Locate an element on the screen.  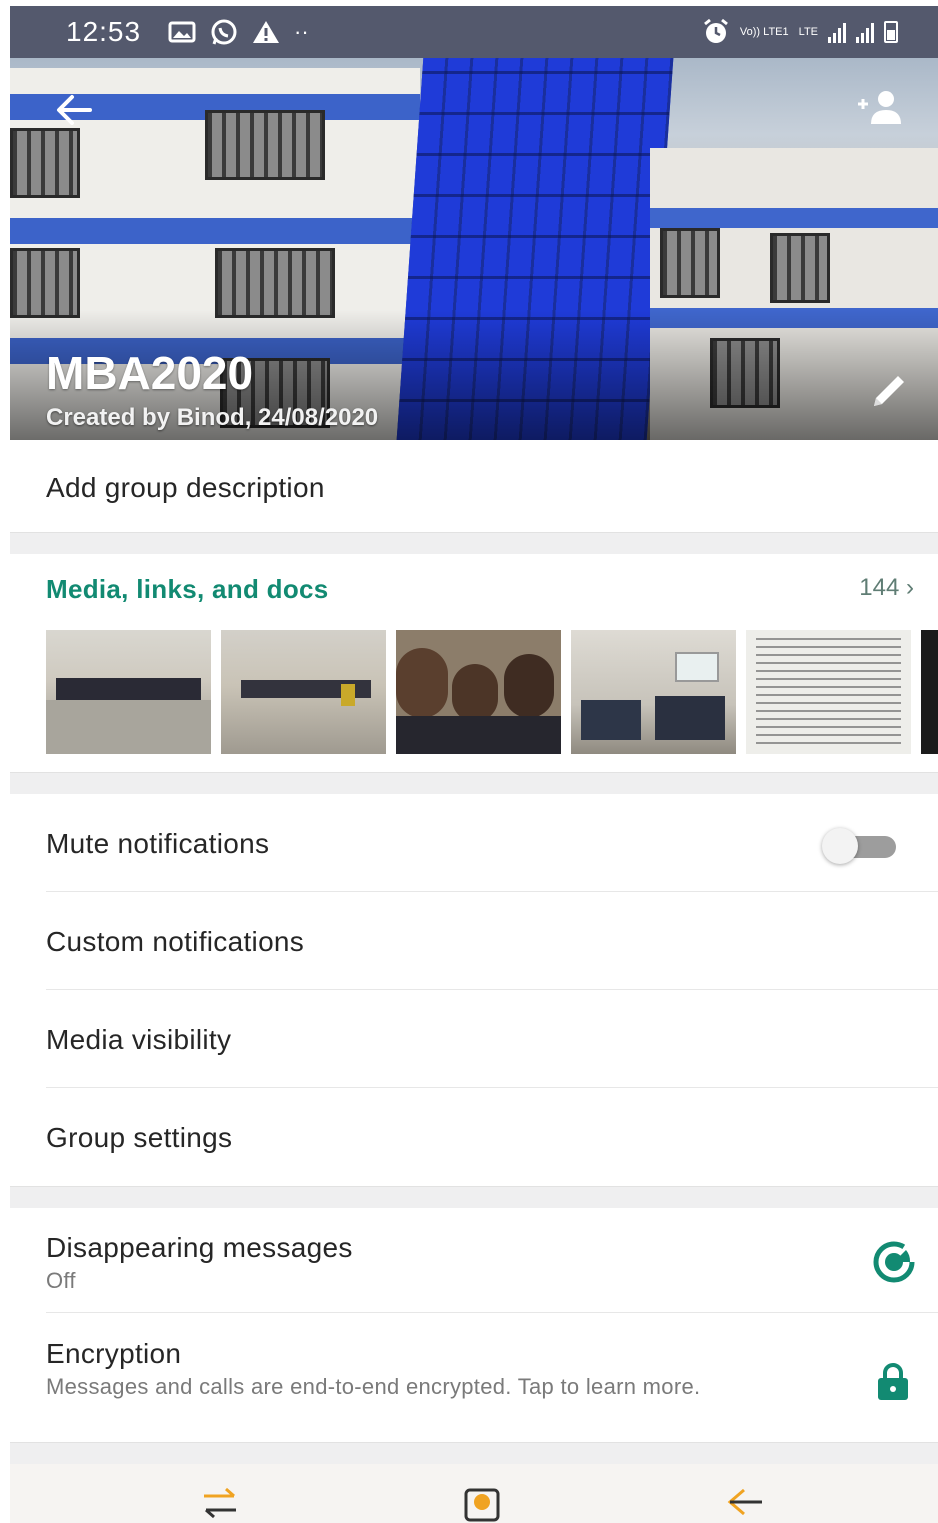
disappearing-messages-label: Disappearing messages is located at coordinates (199, 1248).